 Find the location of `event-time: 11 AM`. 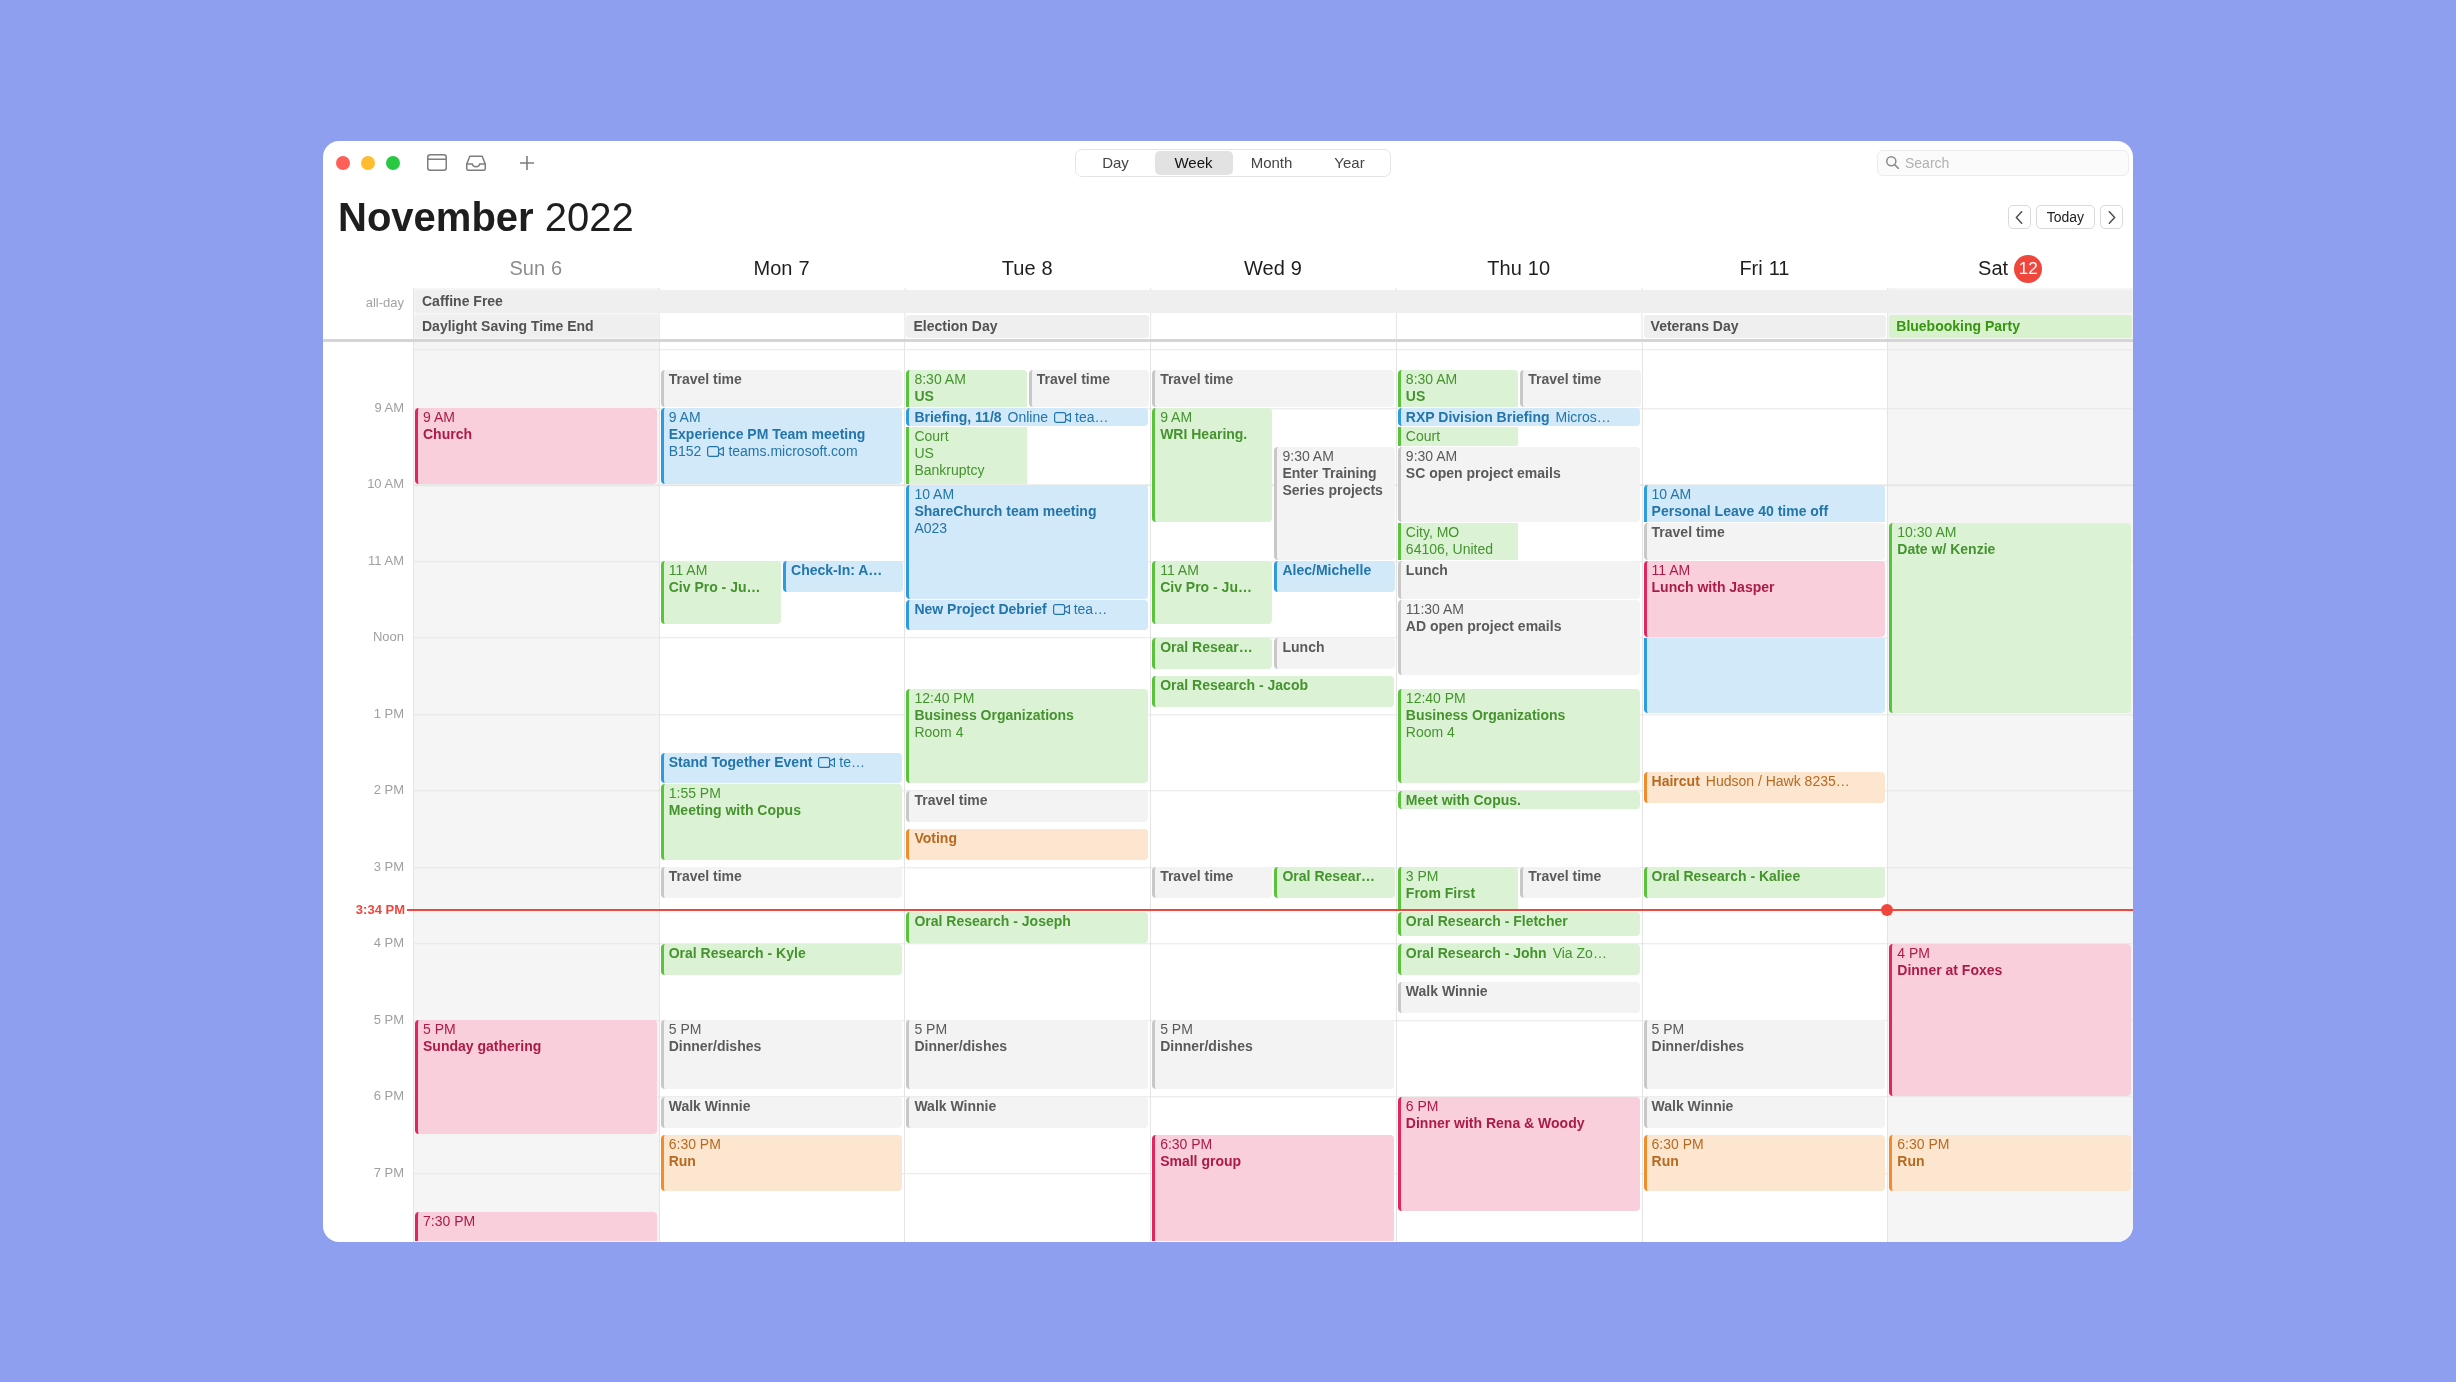

event-time: 11 AM is located at coordinates (1671, 571).